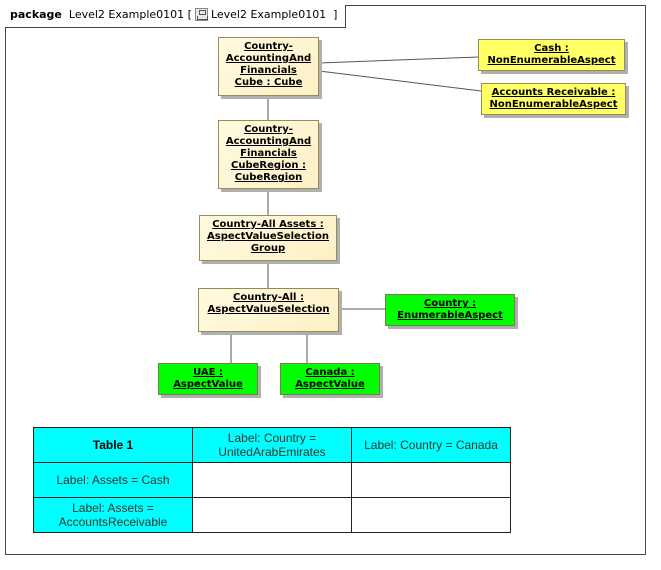 Image resolution: width=661 pixels, height=570 pixels. What do you see at coordinates (330, 379) in the screenshot?
I see `canada-aspect-value-node: Canada : AspectValue` at bounding box center [330, 379].